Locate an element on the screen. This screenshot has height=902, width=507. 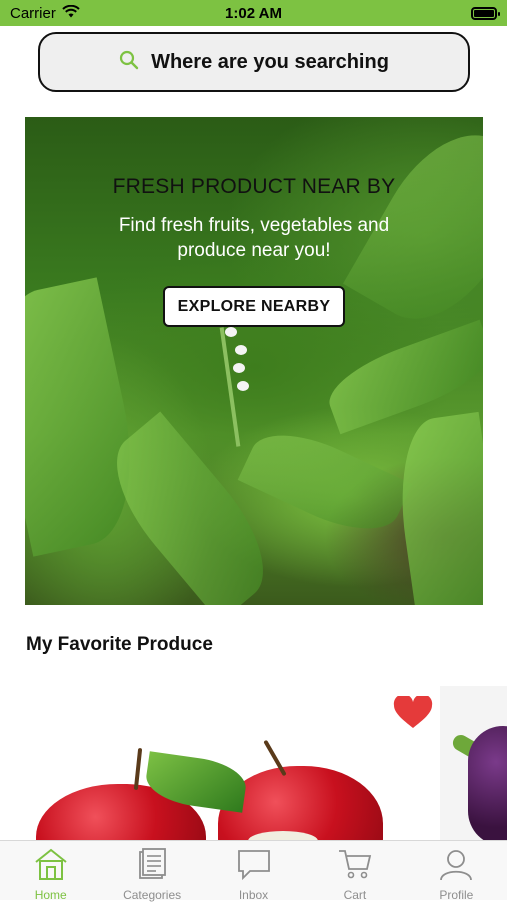
inbox-icon is located at coordinates (254, 866).